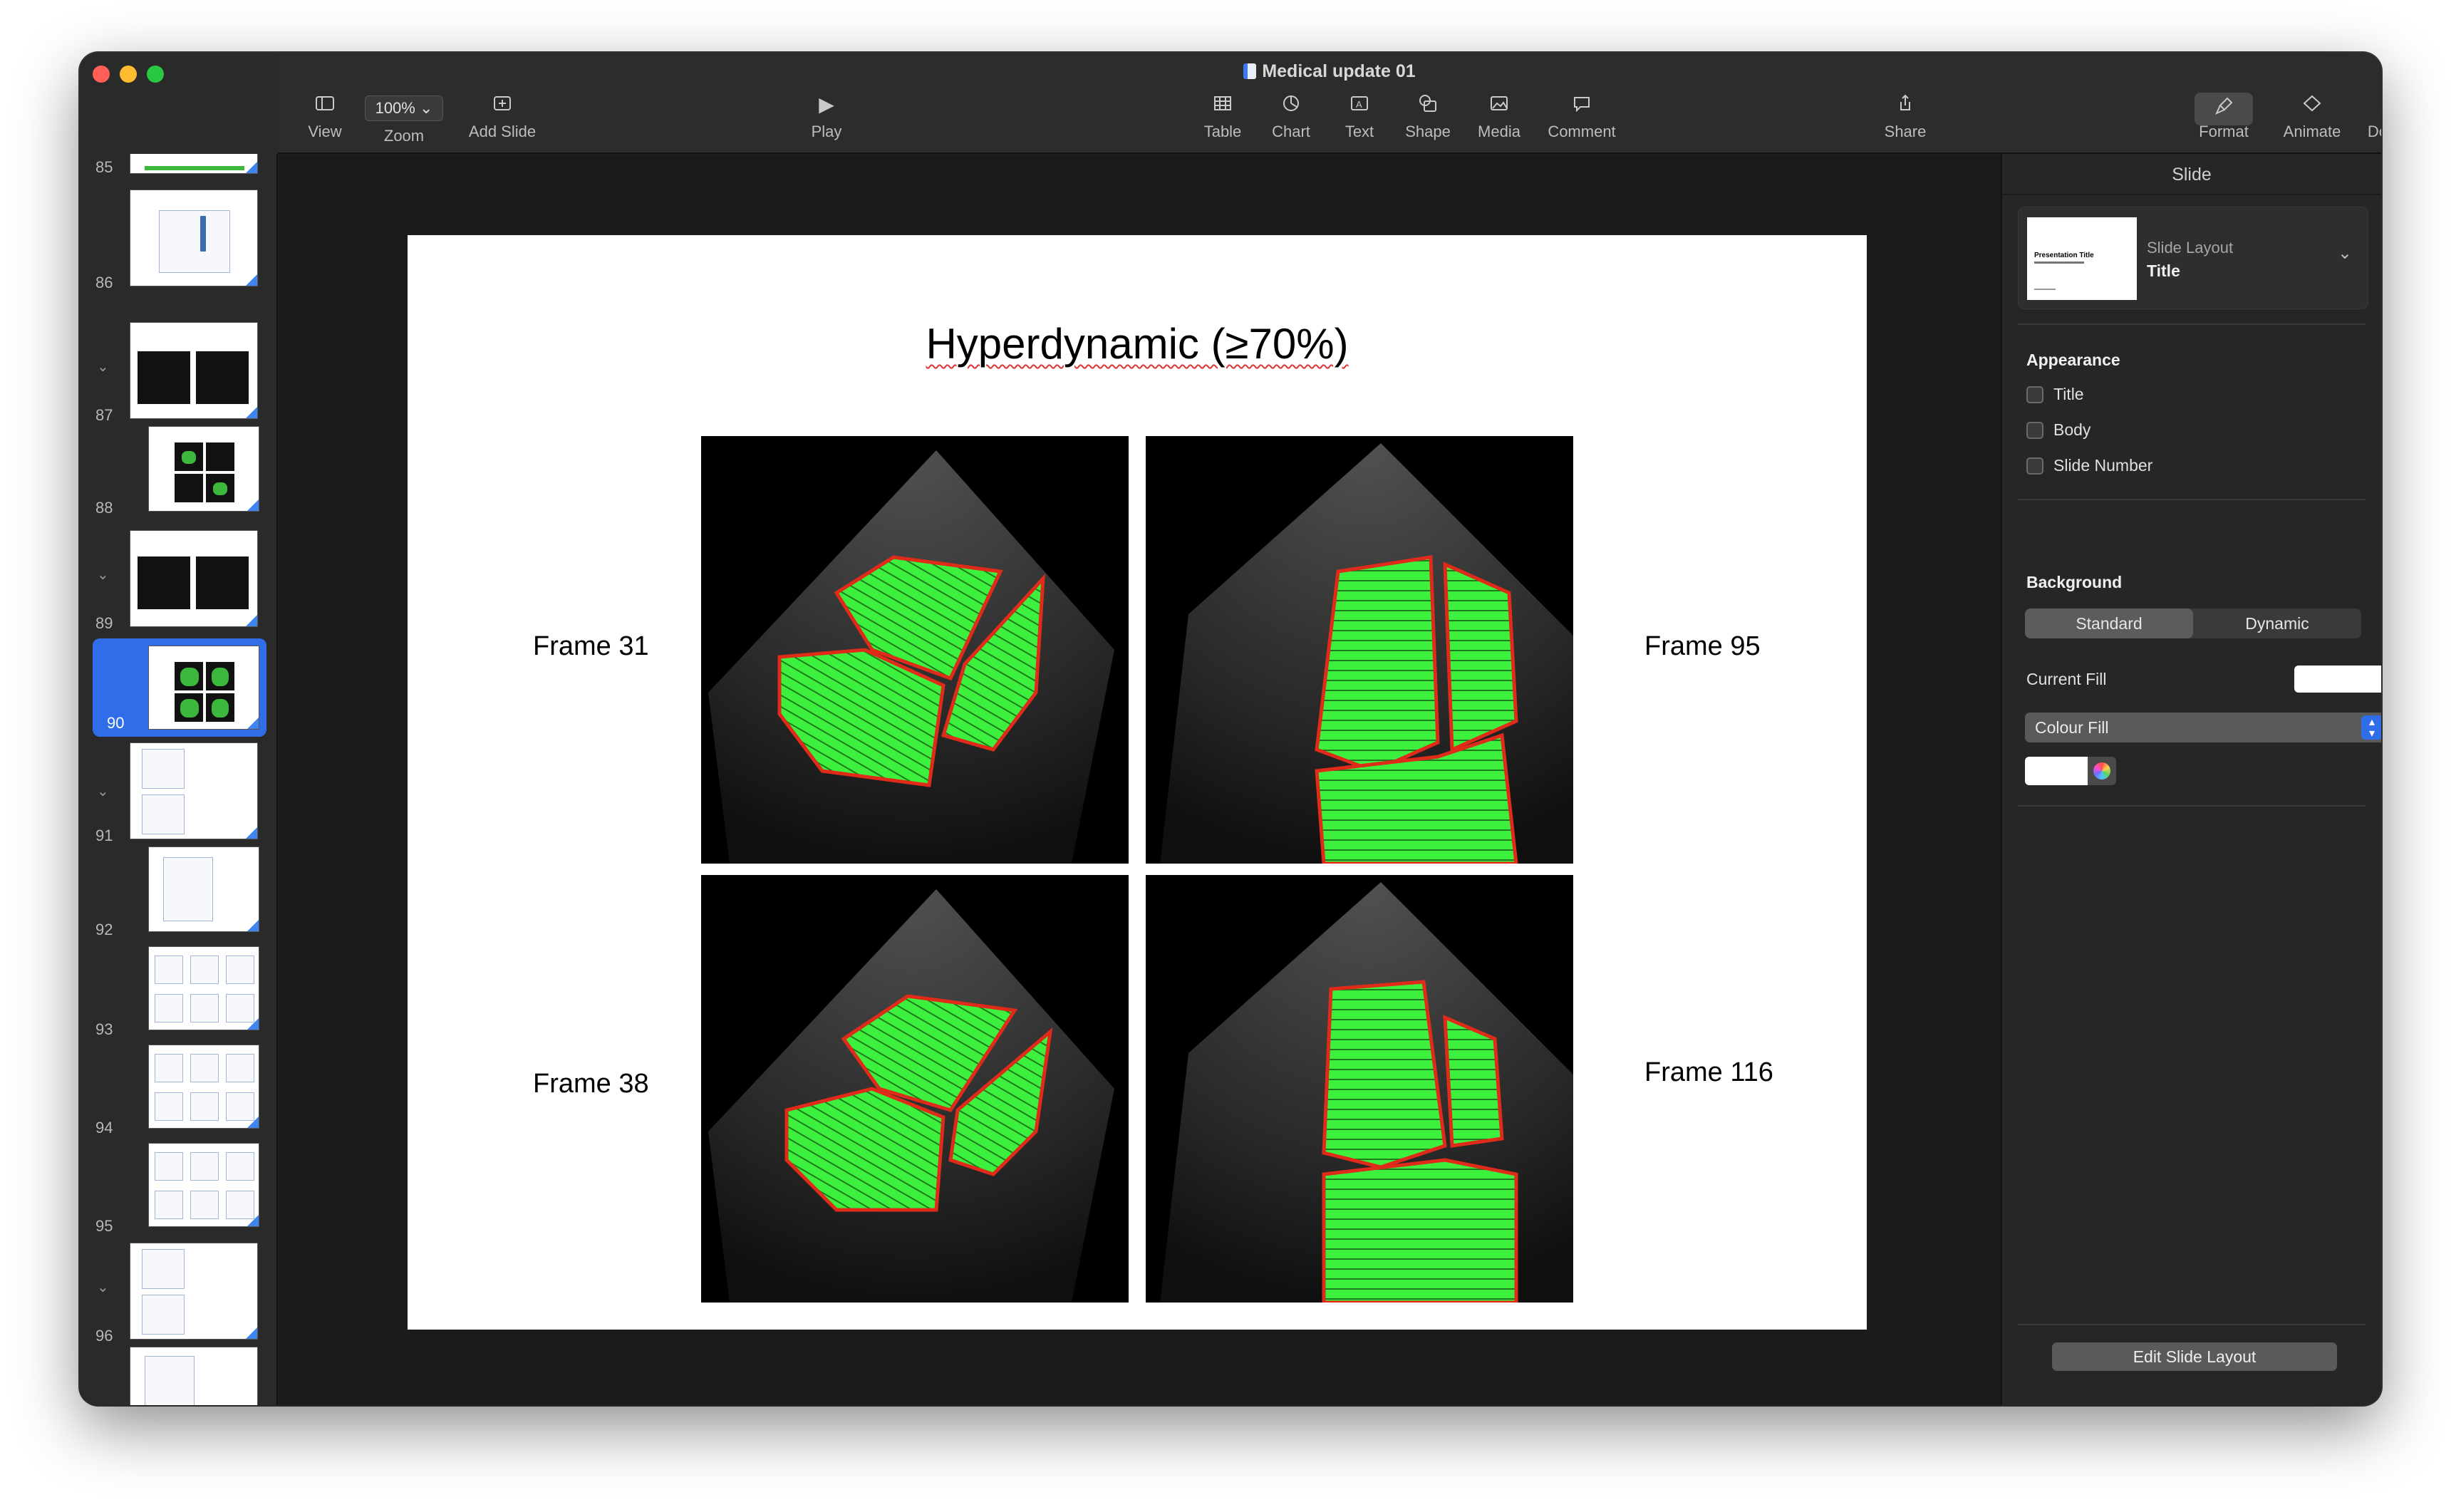 The width and height of the screenshot is (2461, 1512). I want to click on text-button: A Text, so click(1359, 117).